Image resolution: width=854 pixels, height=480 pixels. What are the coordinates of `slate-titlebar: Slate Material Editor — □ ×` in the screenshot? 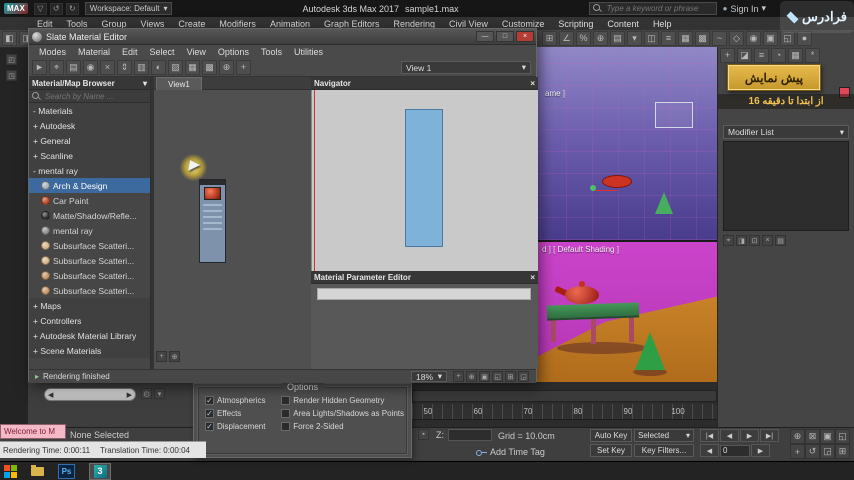 It's located at (282, 37).